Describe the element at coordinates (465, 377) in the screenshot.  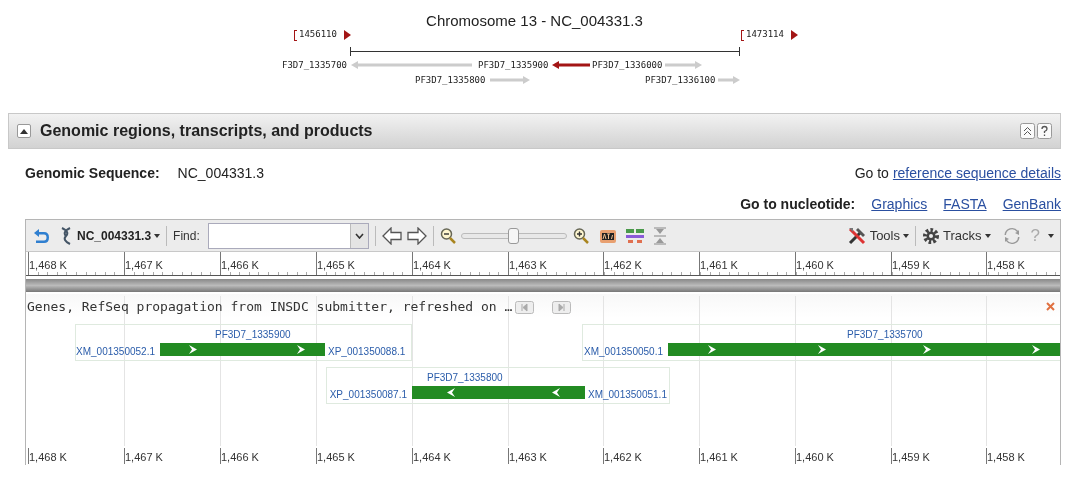
I see `gene-name: PF3D7_1335800` at that location.